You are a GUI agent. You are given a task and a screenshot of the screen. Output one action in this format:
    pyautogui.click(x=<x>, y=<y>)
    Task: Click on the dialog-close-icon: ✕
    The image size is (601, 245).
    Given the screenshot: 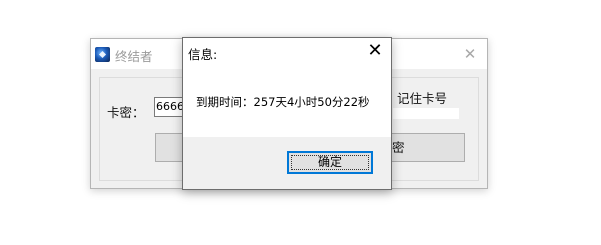 What is the action you would take?
    pyautogui.click(x=375, y=51)
    